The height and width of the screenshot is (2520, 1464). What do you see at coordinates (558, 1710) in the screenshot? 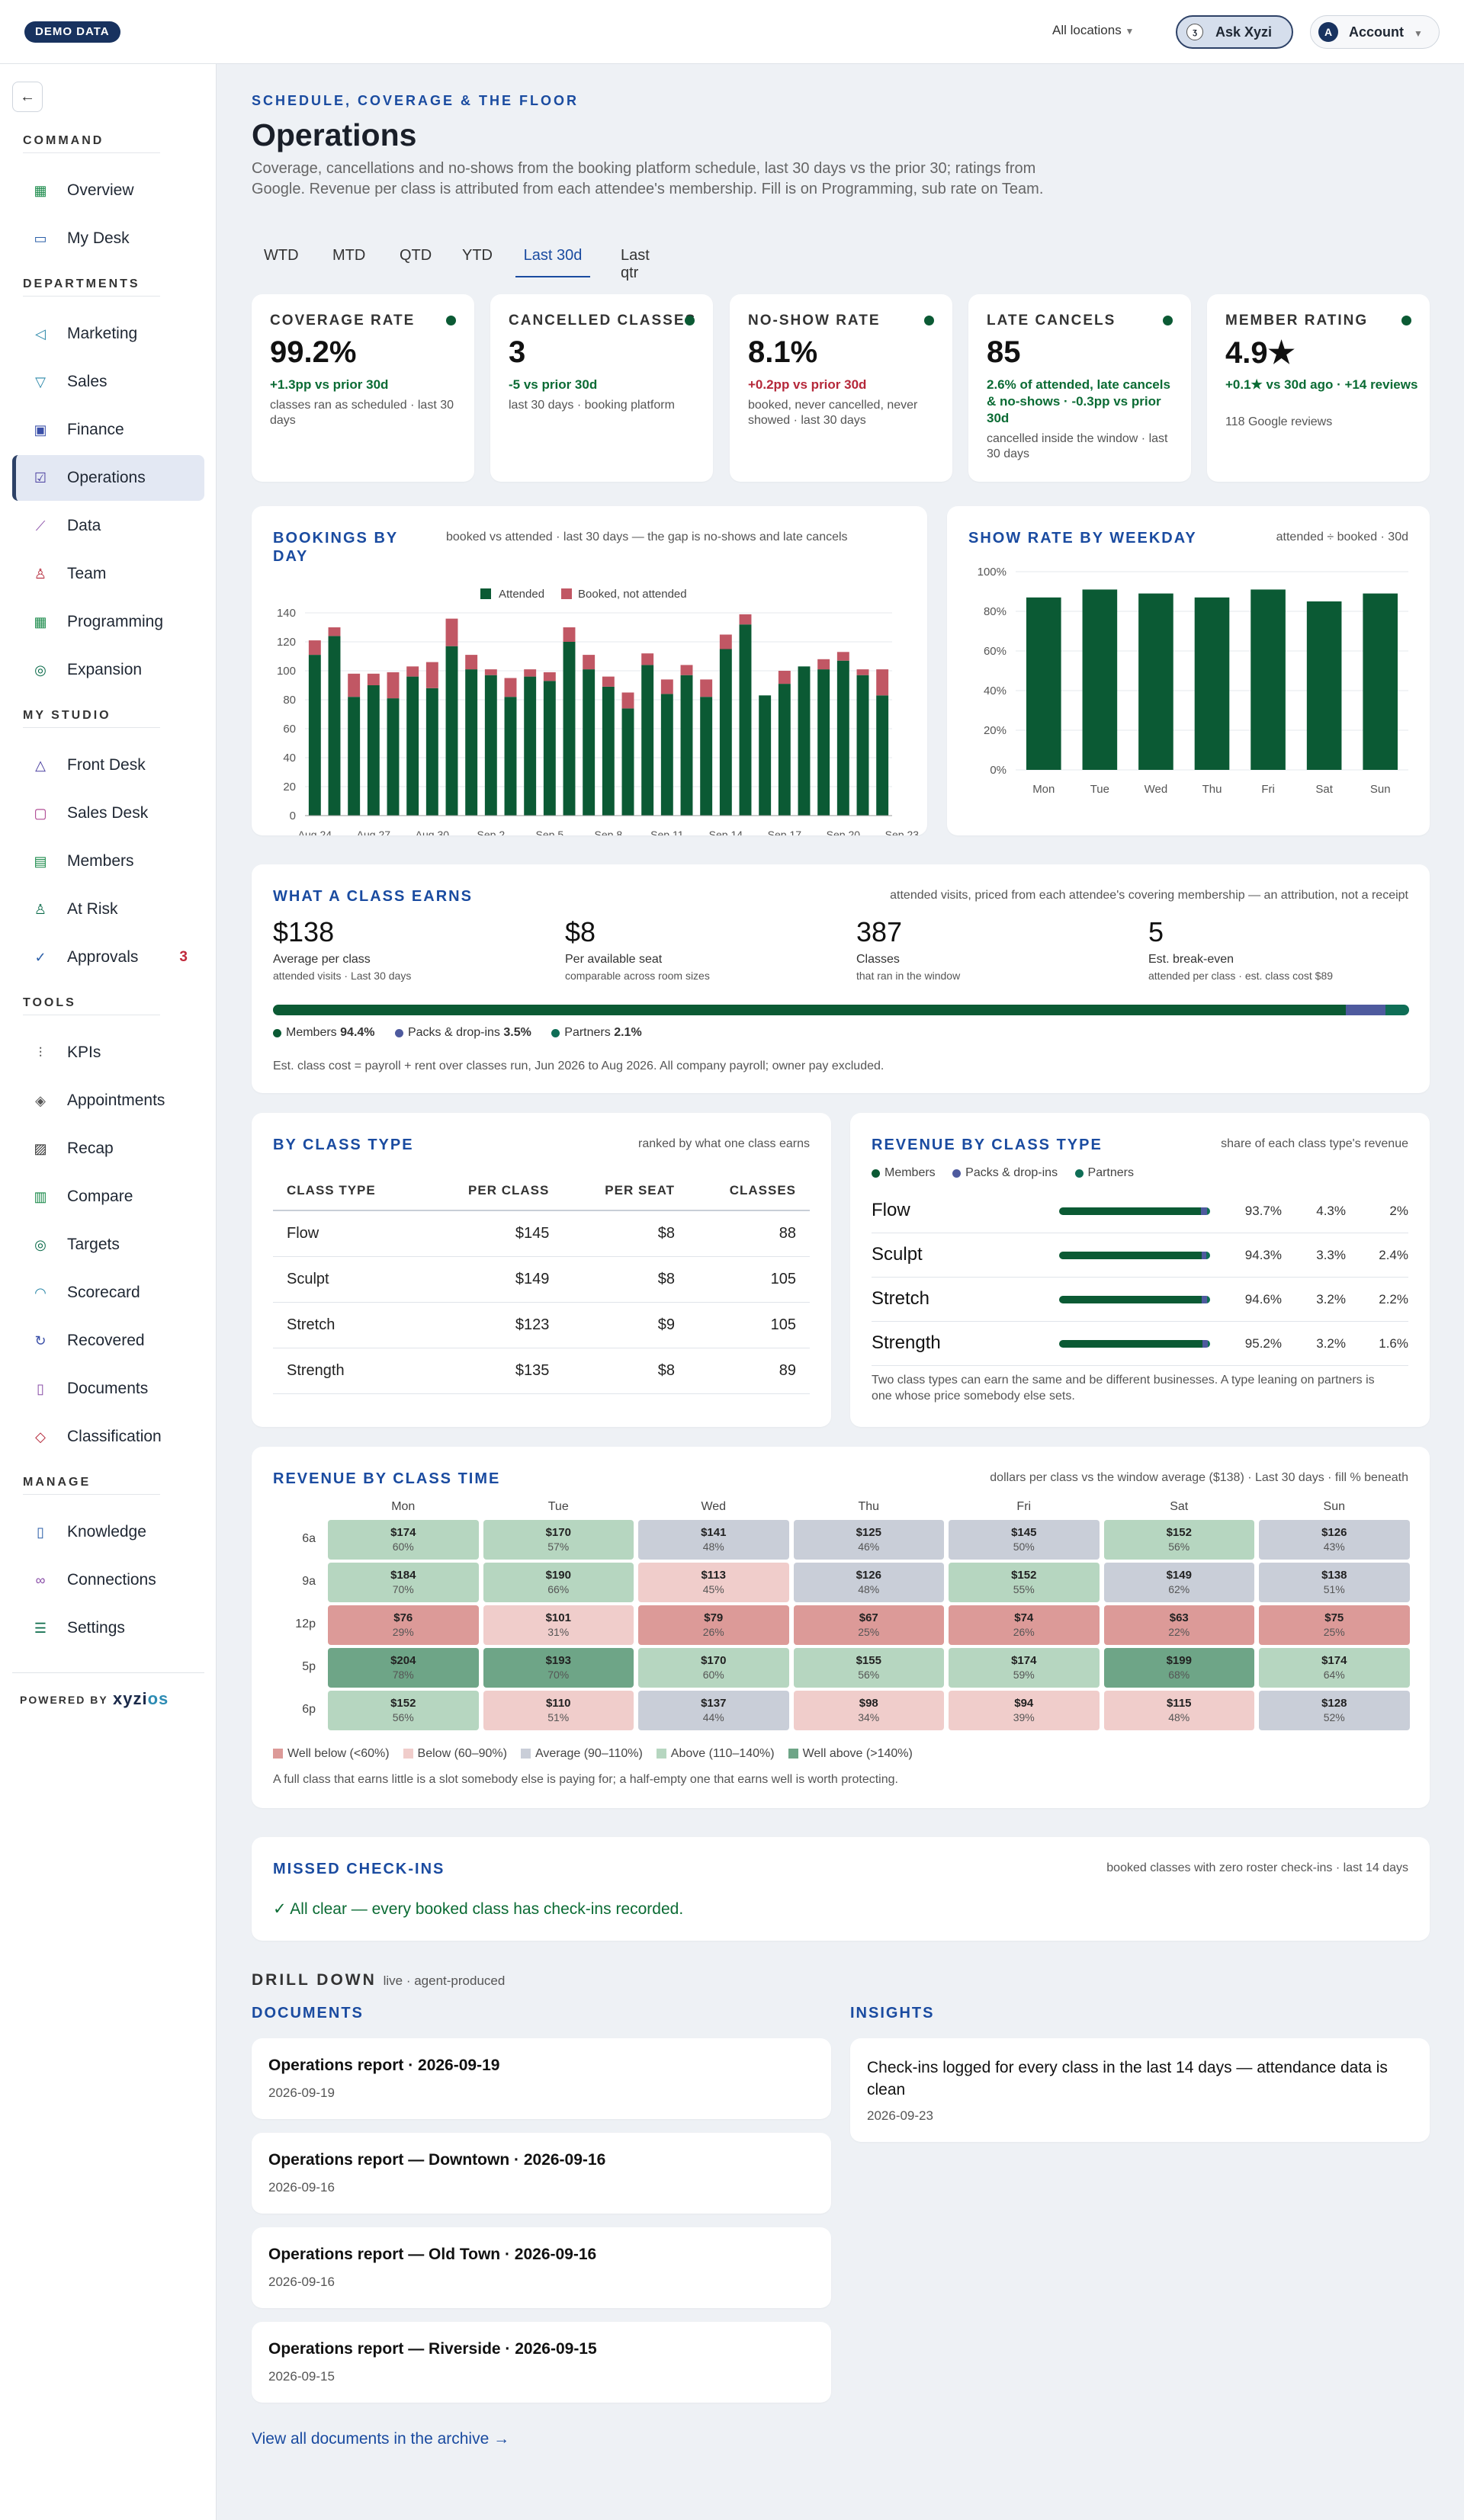
I see `heatmap-cell: $110 51%` at bounding box center [558, 1710].